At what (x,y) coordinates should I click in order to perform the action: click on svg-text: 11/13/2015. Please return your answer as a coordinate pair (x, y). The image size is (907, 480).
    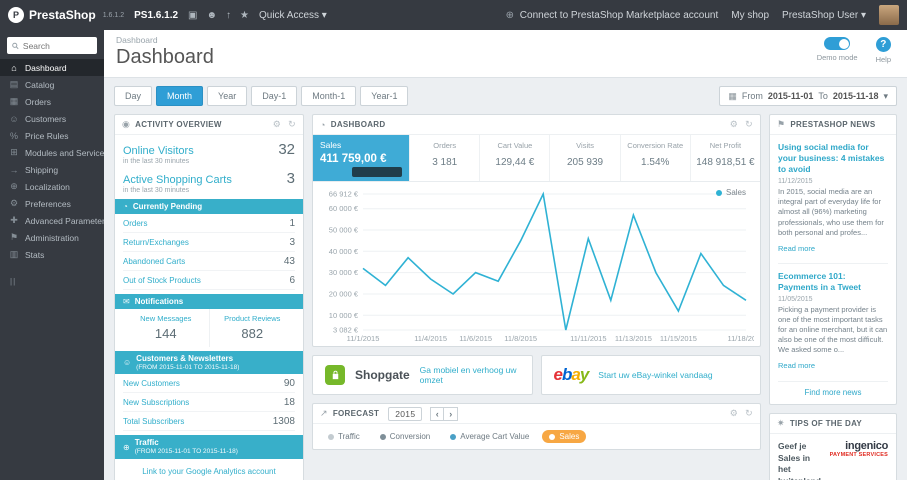
    Looking at the image, I should click on (633, 338).